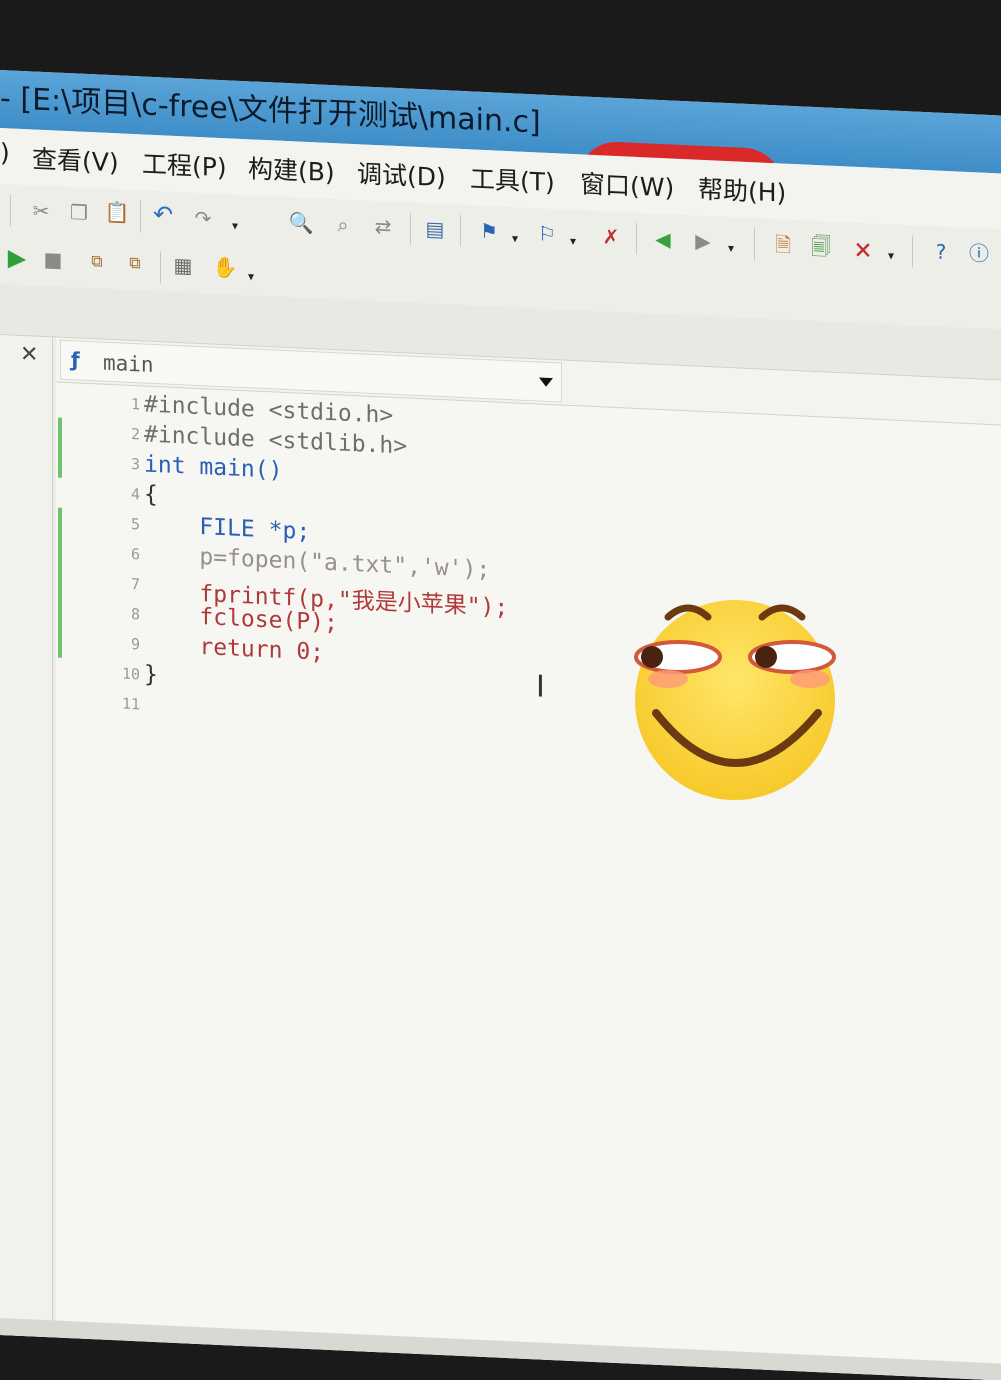 This screenshot has height=1380, width=1001. What do you see at coordinates (135, 494) in the screenshot?
I see `line-number: 4` at bounding box center [135, 494].